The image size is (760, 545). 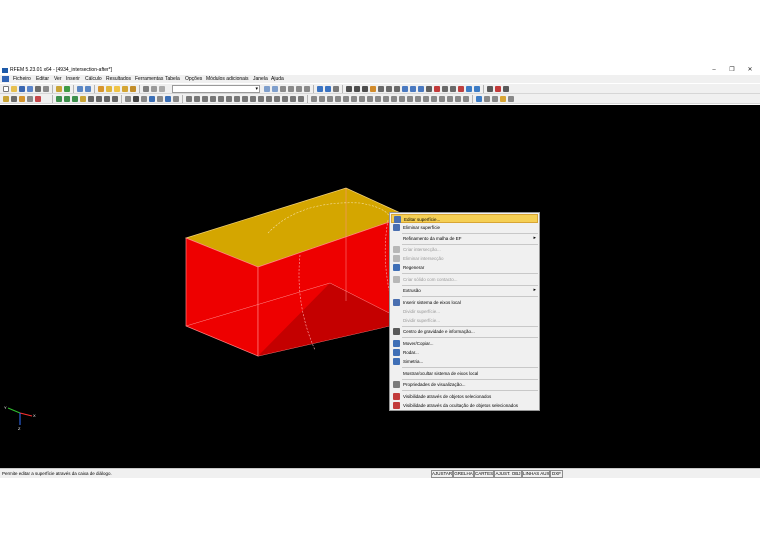 I want to click on menu-editar: Editar, so click(x=42, y=79).